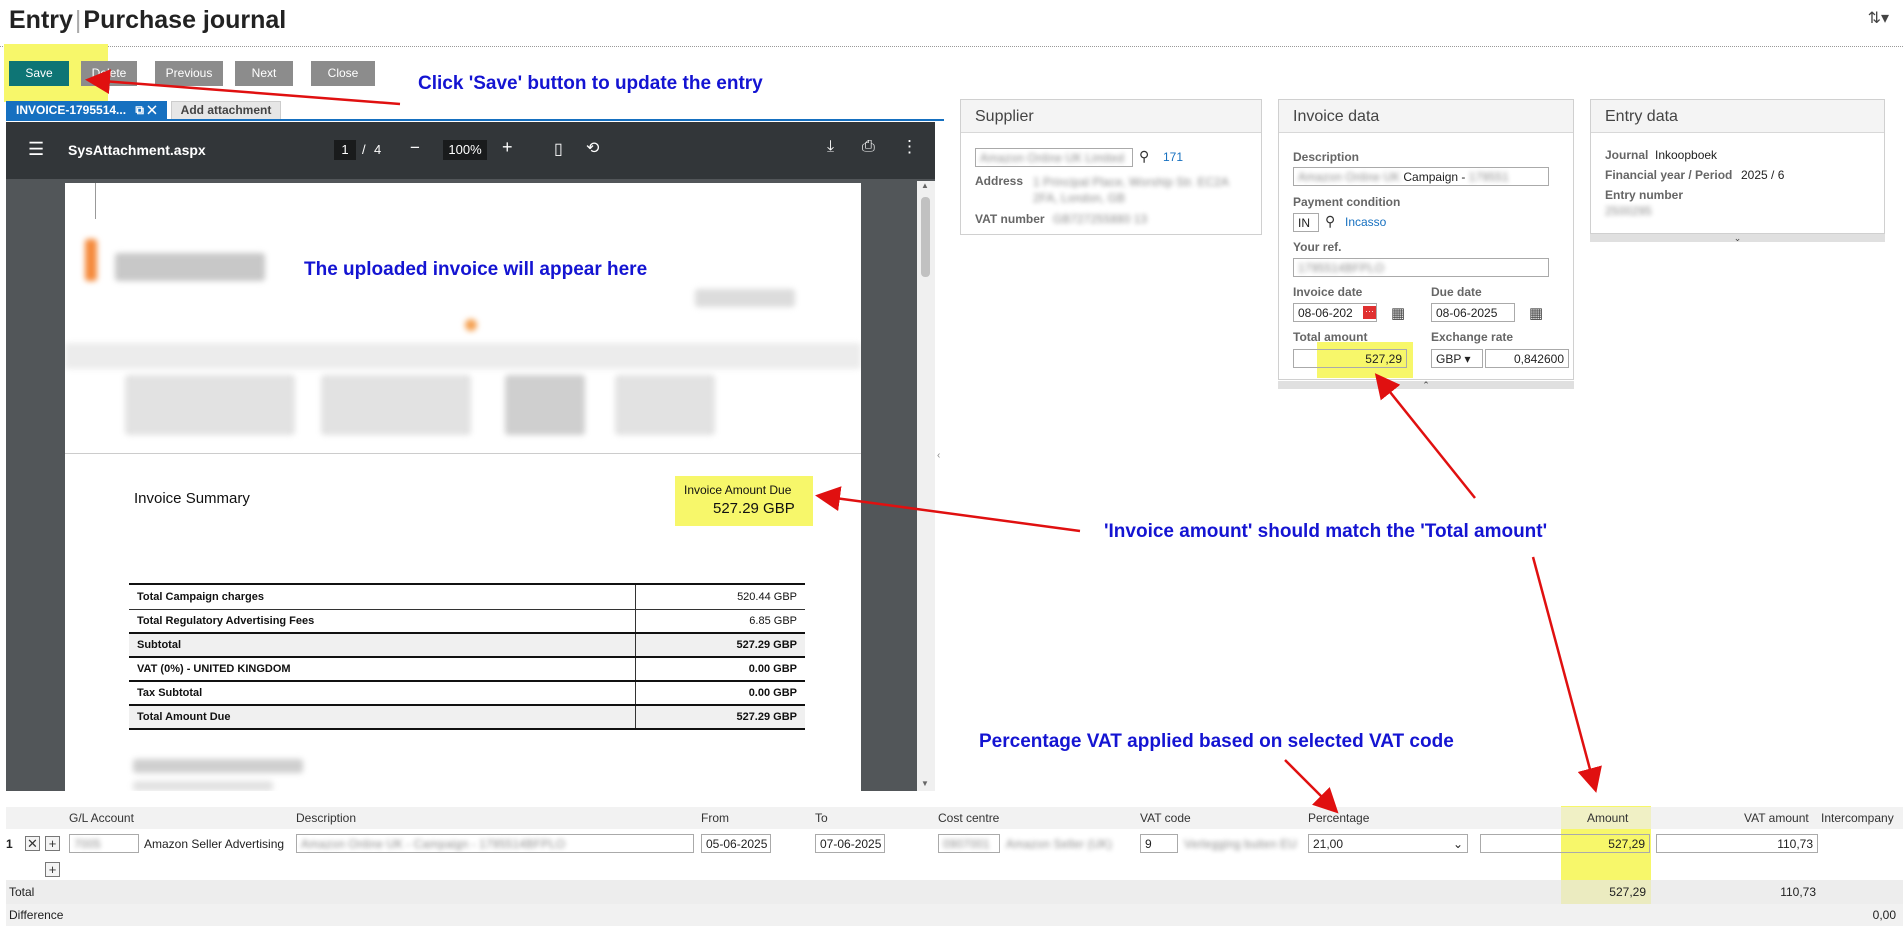  Describe the element at coordinates (1059, 844) in the screenshot. I see `cost-centre-name: Amazon Seller (UK)` at that location.